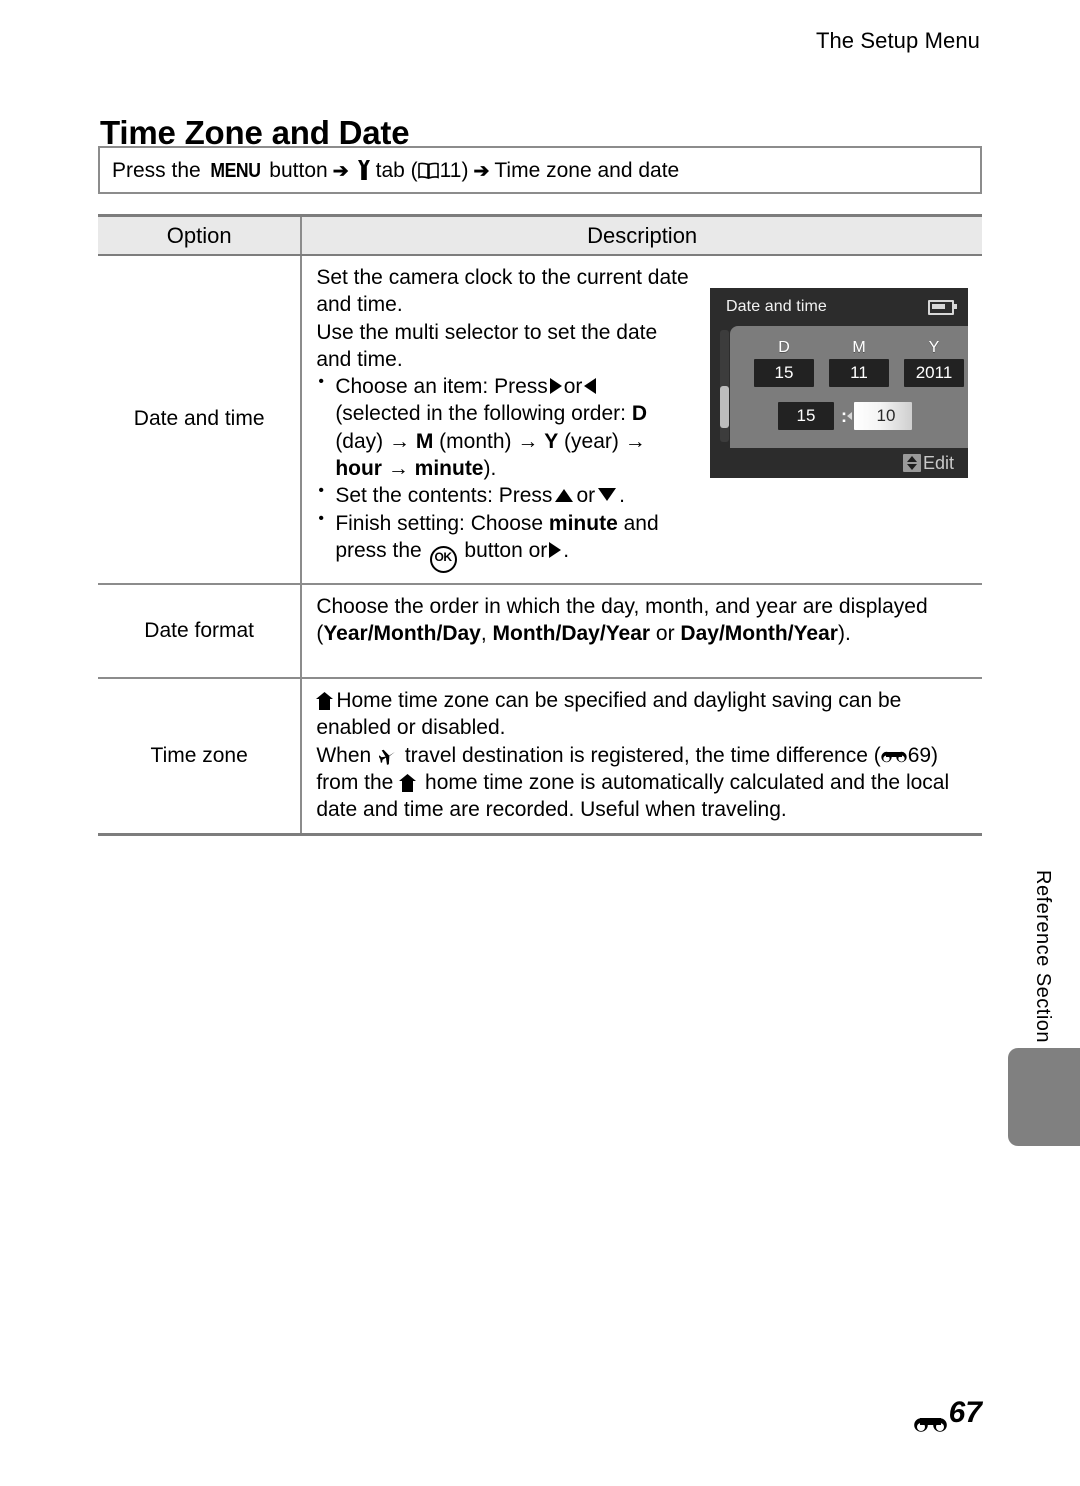 The image size is (1080, 1486). Describe the element at coordinates (839, 463) in the screenshot. I see `lcd-footer: Edit` at that location.